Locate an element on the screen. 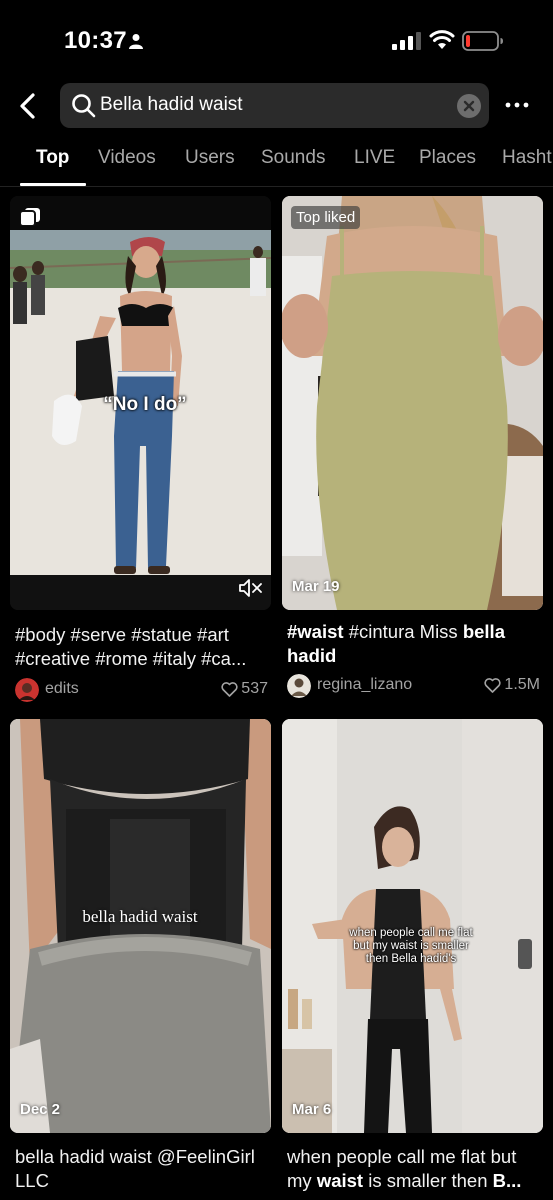 The image size is (553, 1200). caption-text: #cintura Miss is located at coordinates (403, 631).